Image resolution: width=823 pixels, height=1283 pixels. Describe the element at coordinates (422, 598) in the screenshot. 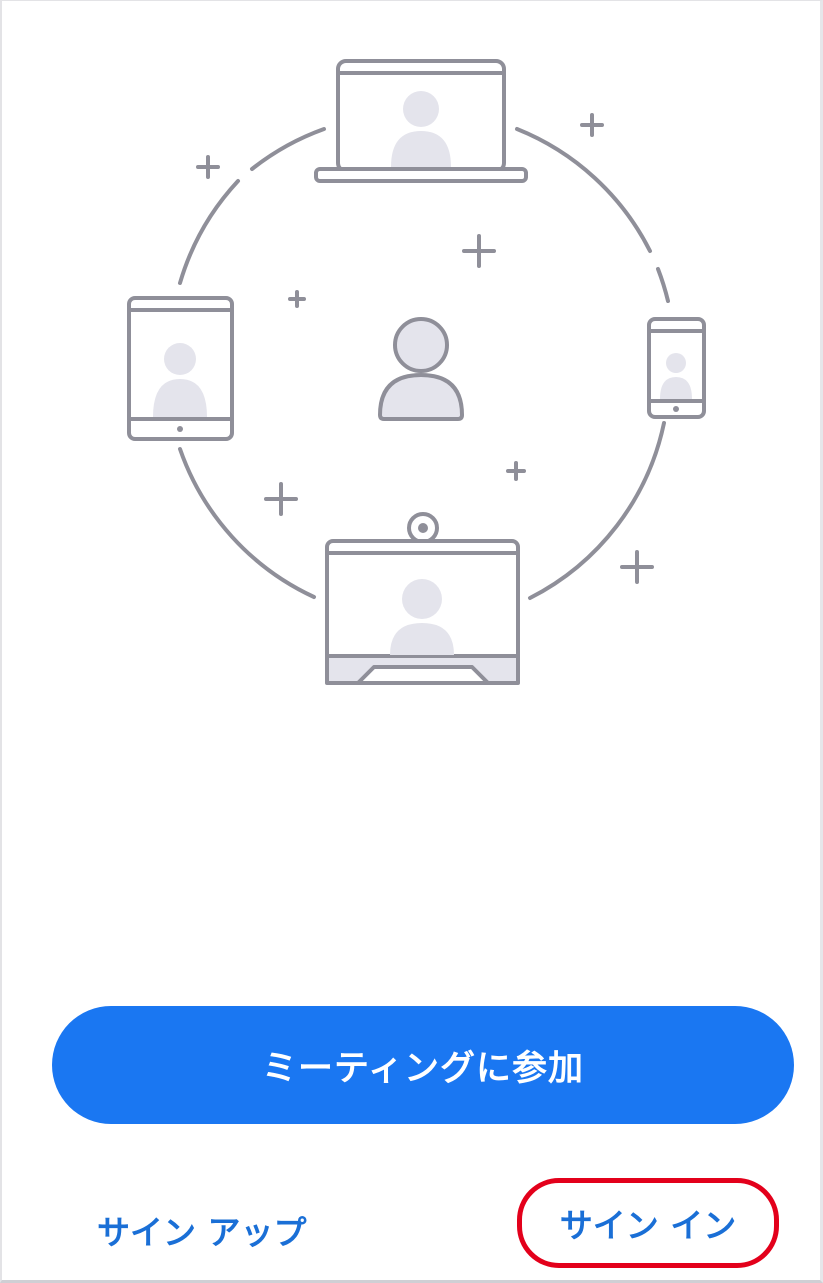

I see `video-room-system-icon` at that location.